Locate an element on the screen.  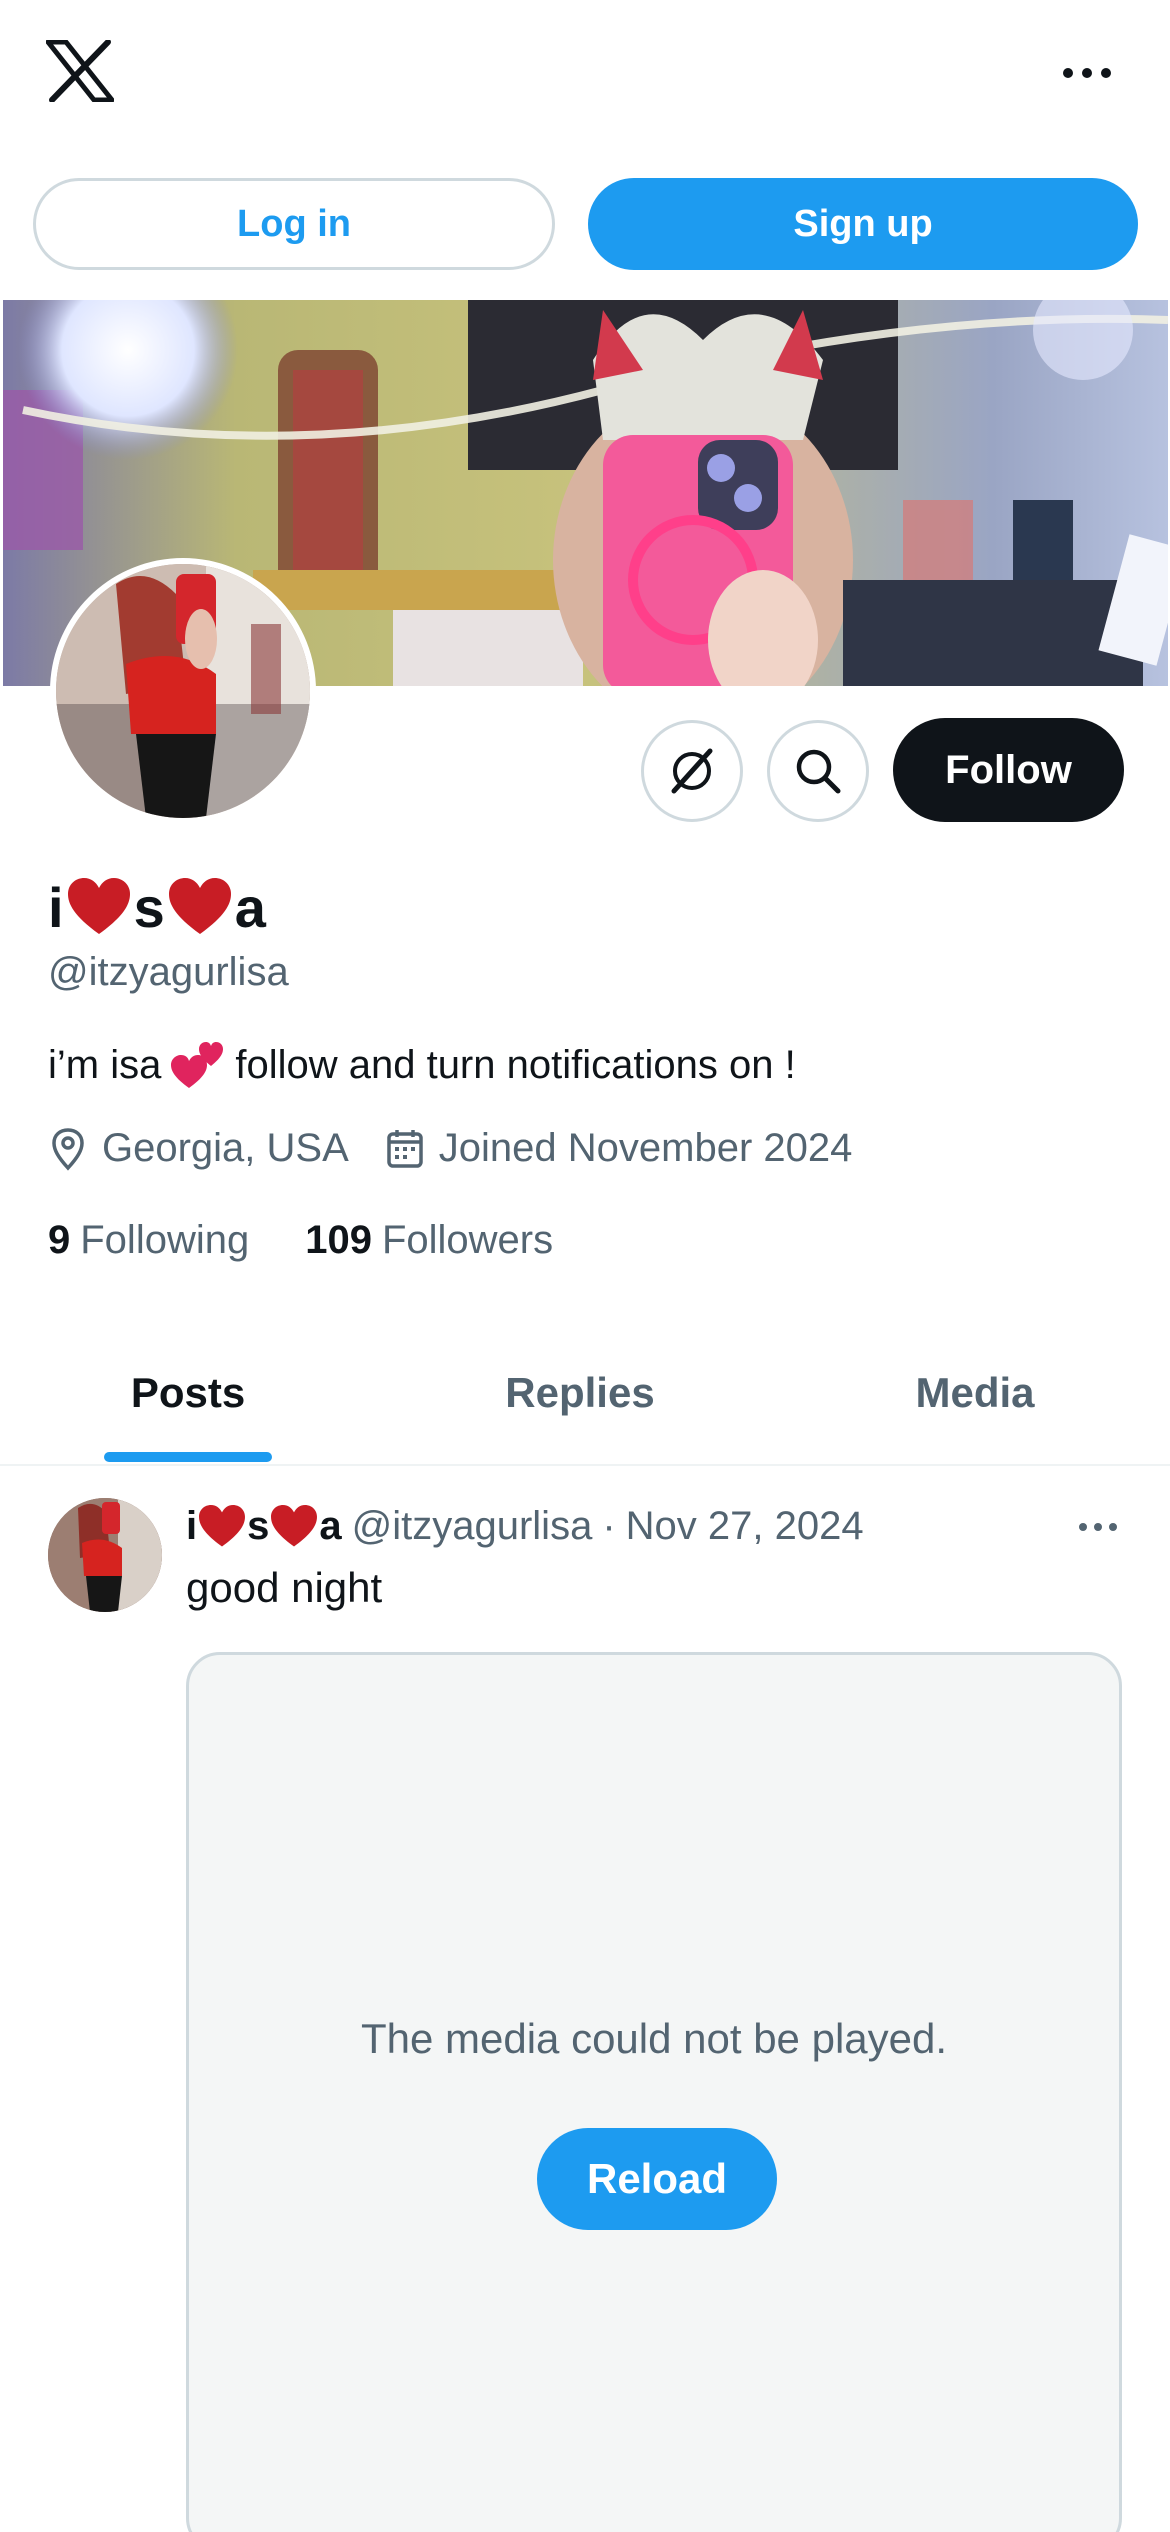
search-icon is located at coordinates (818, 771).